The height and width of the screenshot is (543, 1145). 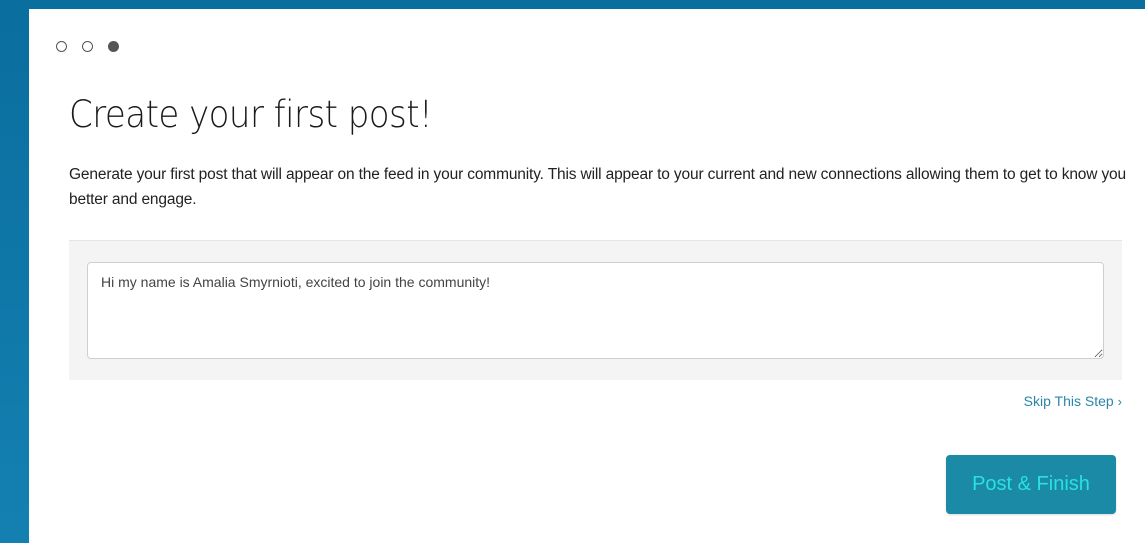 I want to click on step-indicator, so click(x=87, y=46).